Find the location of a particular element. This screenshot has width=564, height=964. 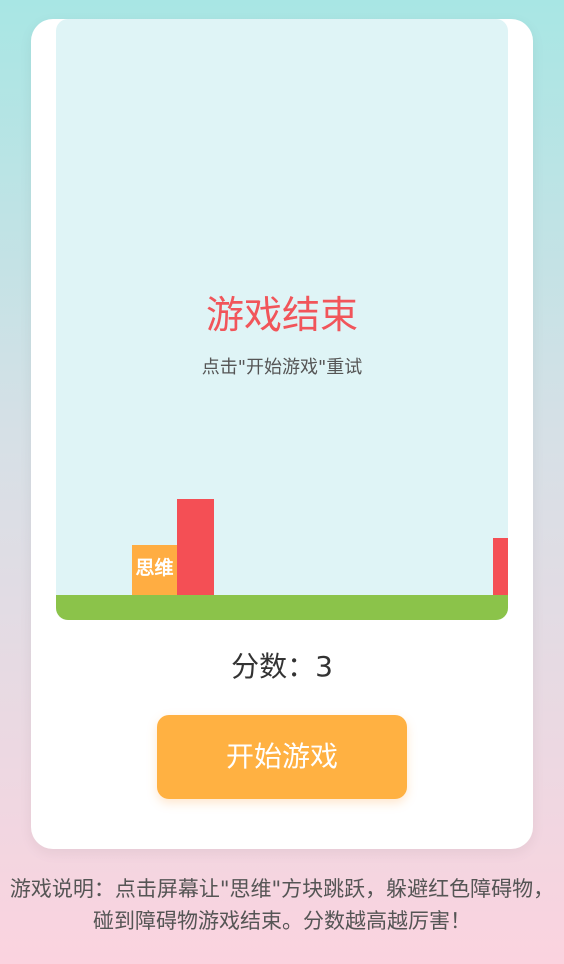

game-over-title: 游戏结束 is located at coordinates (281, 315).